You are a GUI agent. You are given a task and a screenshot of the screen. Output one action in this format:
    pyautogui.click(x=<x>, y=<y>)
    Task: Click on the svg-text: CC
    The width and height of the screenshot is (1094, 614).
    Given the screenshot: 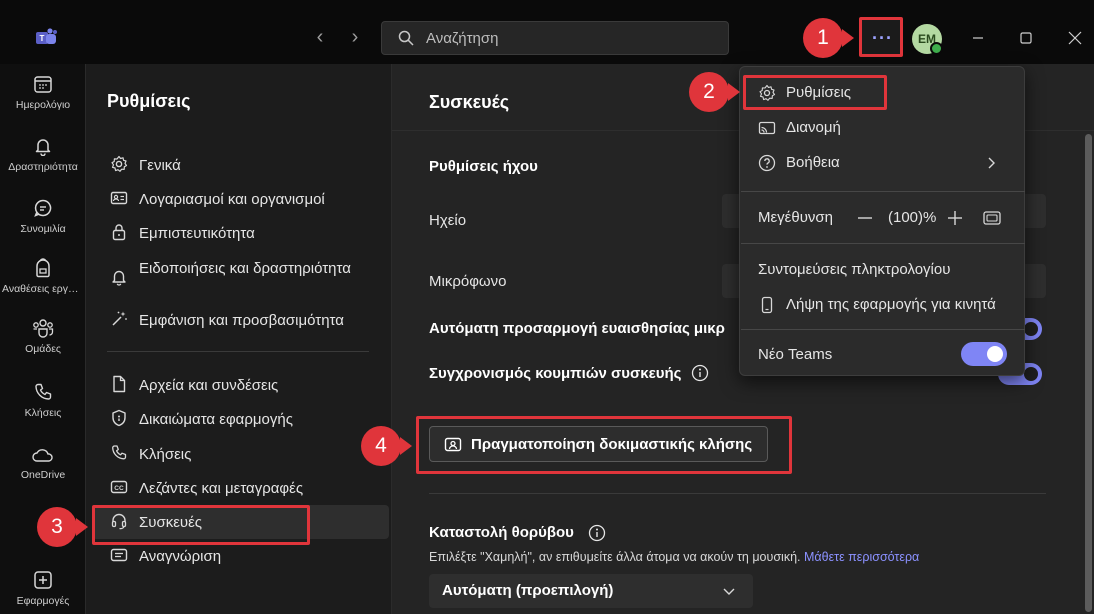 What is the action you would take?
    pyautogui.click(x=119, y=488)
    